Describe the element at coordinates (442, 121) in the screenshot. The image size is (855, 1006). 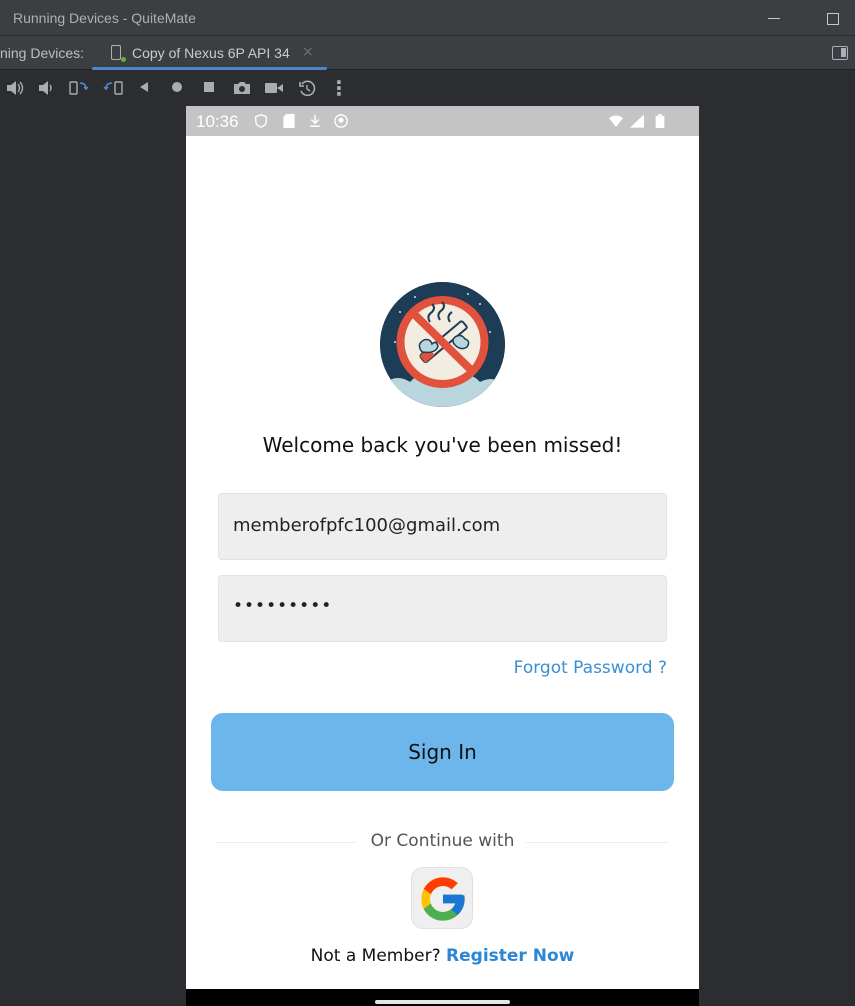
I see `status-bar: 10:36` at that location.